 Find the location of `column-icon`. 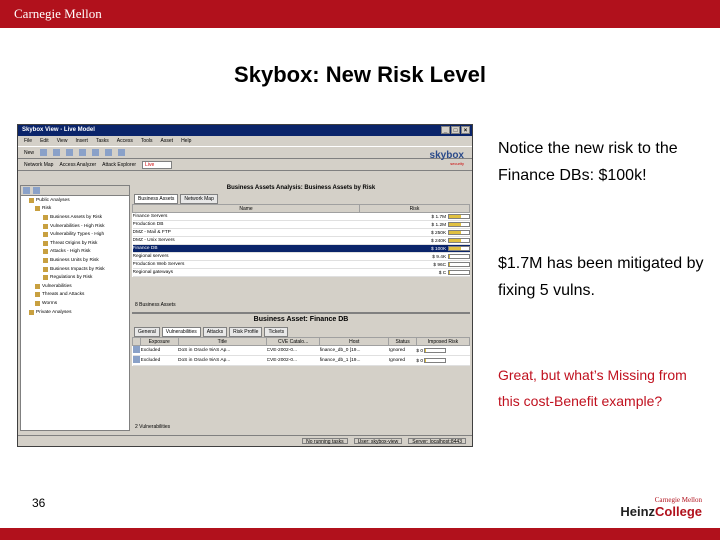

column-icon is located at coordinates (136, 341).